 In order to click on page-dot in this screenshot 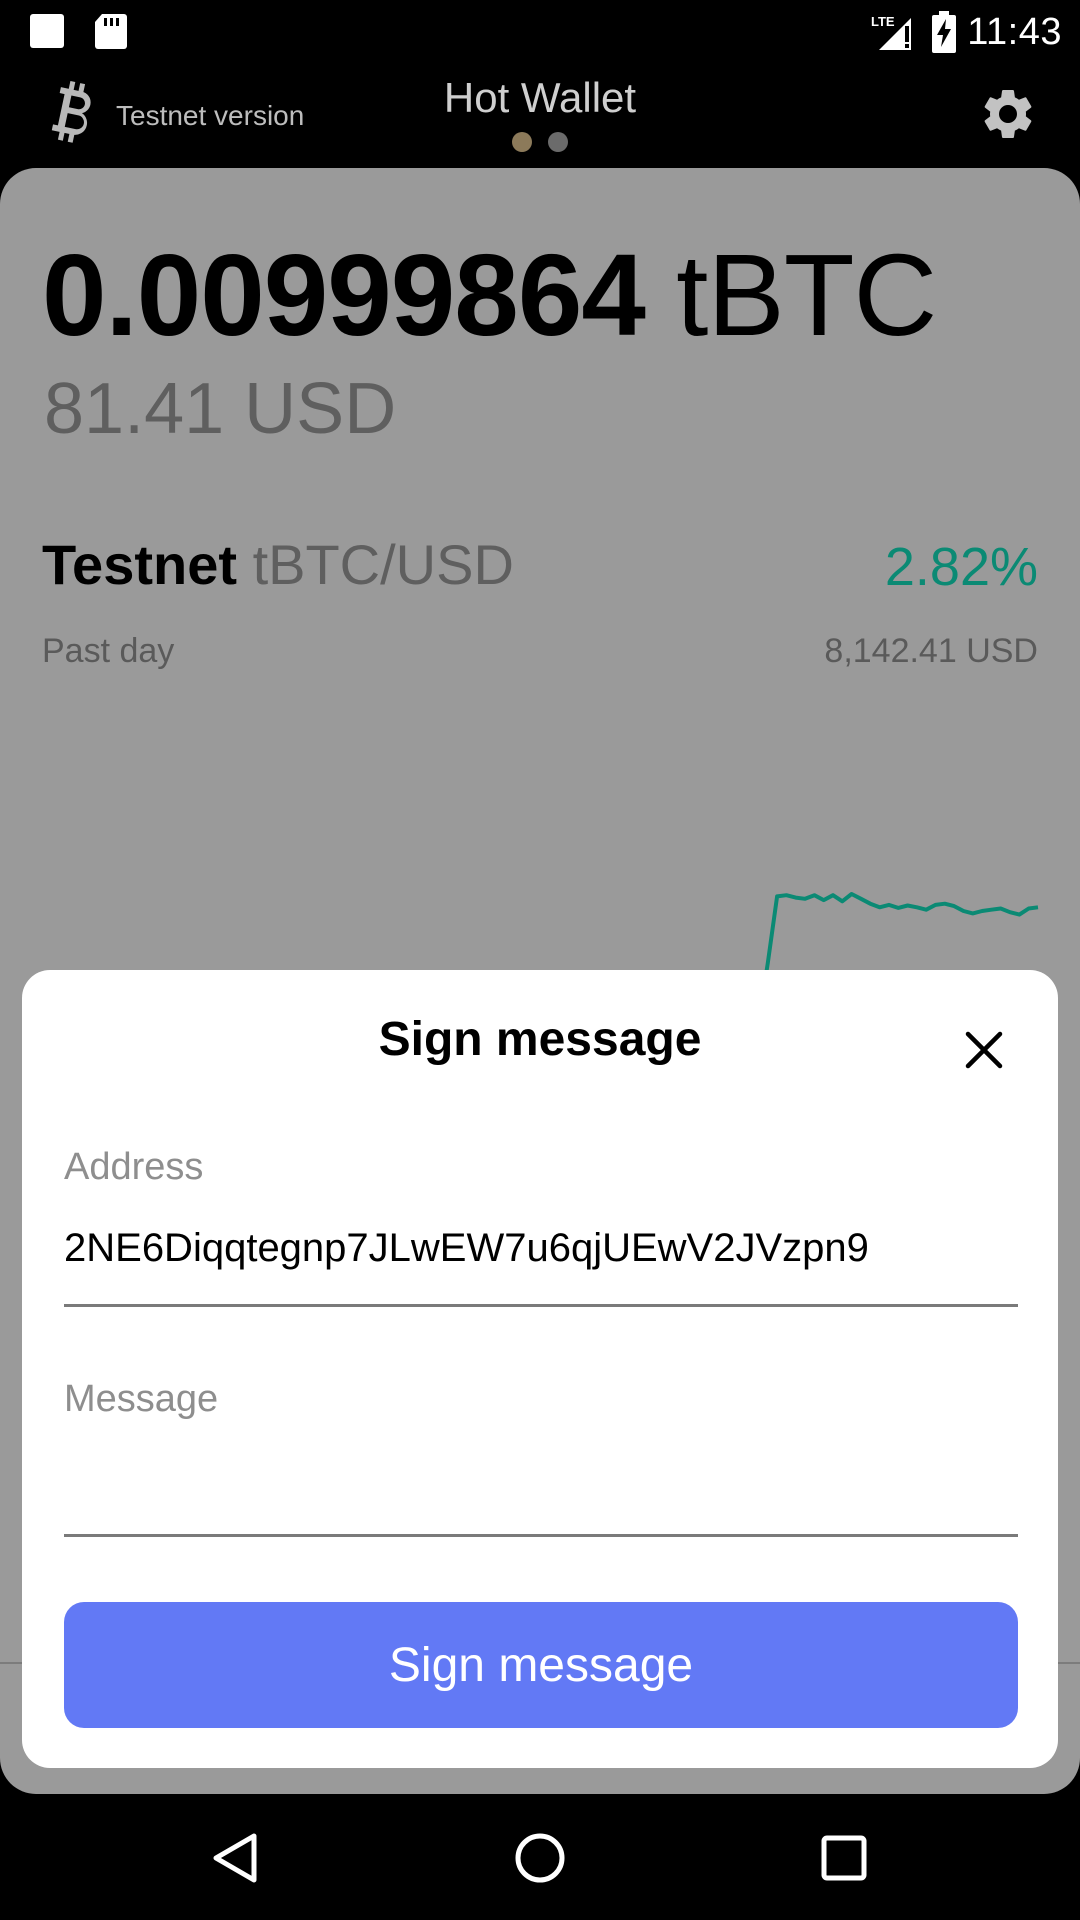, I will do `click(558, 142)`.